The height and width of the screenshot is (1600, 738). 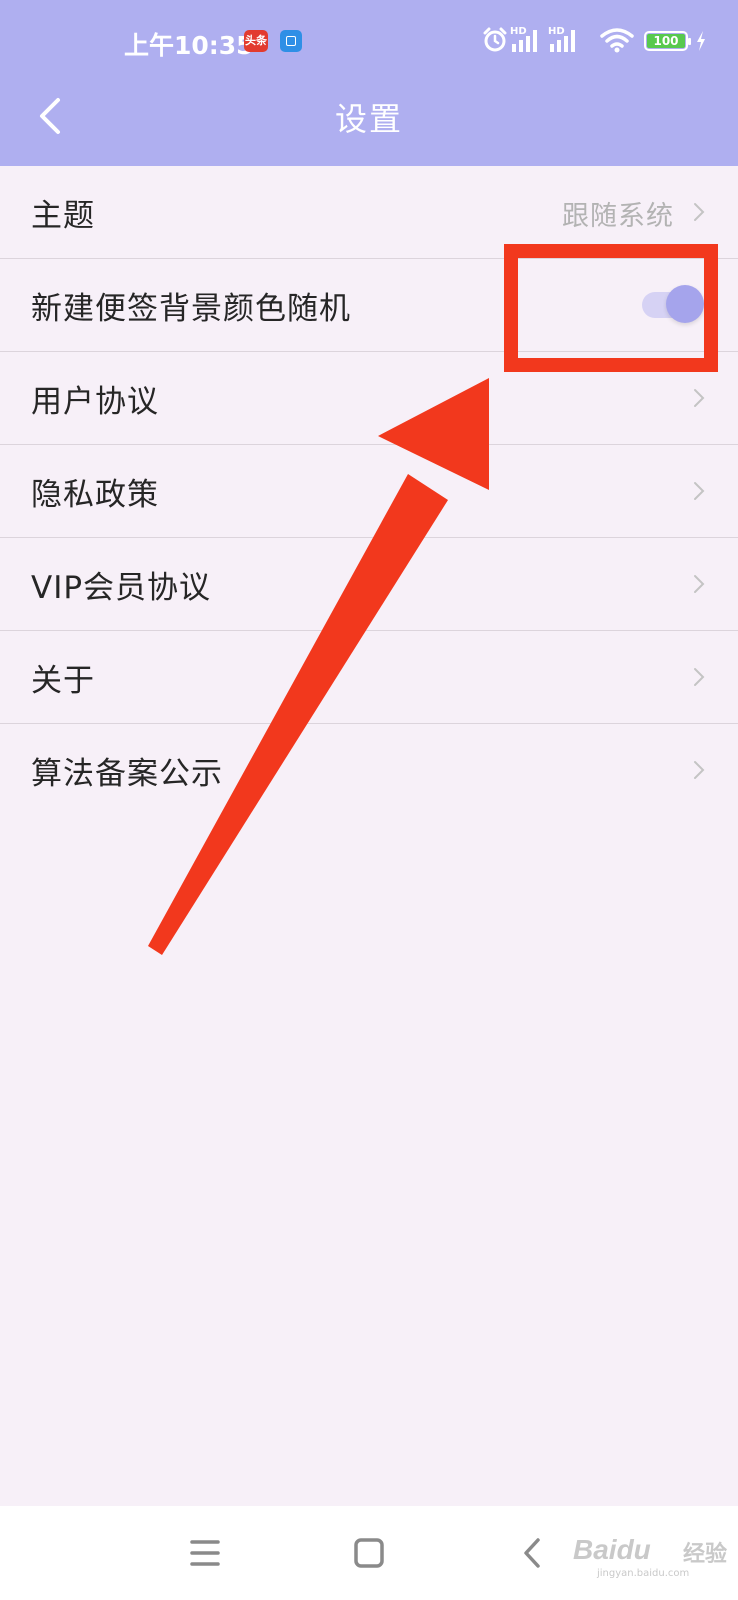 What do you see at coordinates (369, 677) in the screenshot?
I see `setting-row-about: 关于` at bounding box center [369, 677].